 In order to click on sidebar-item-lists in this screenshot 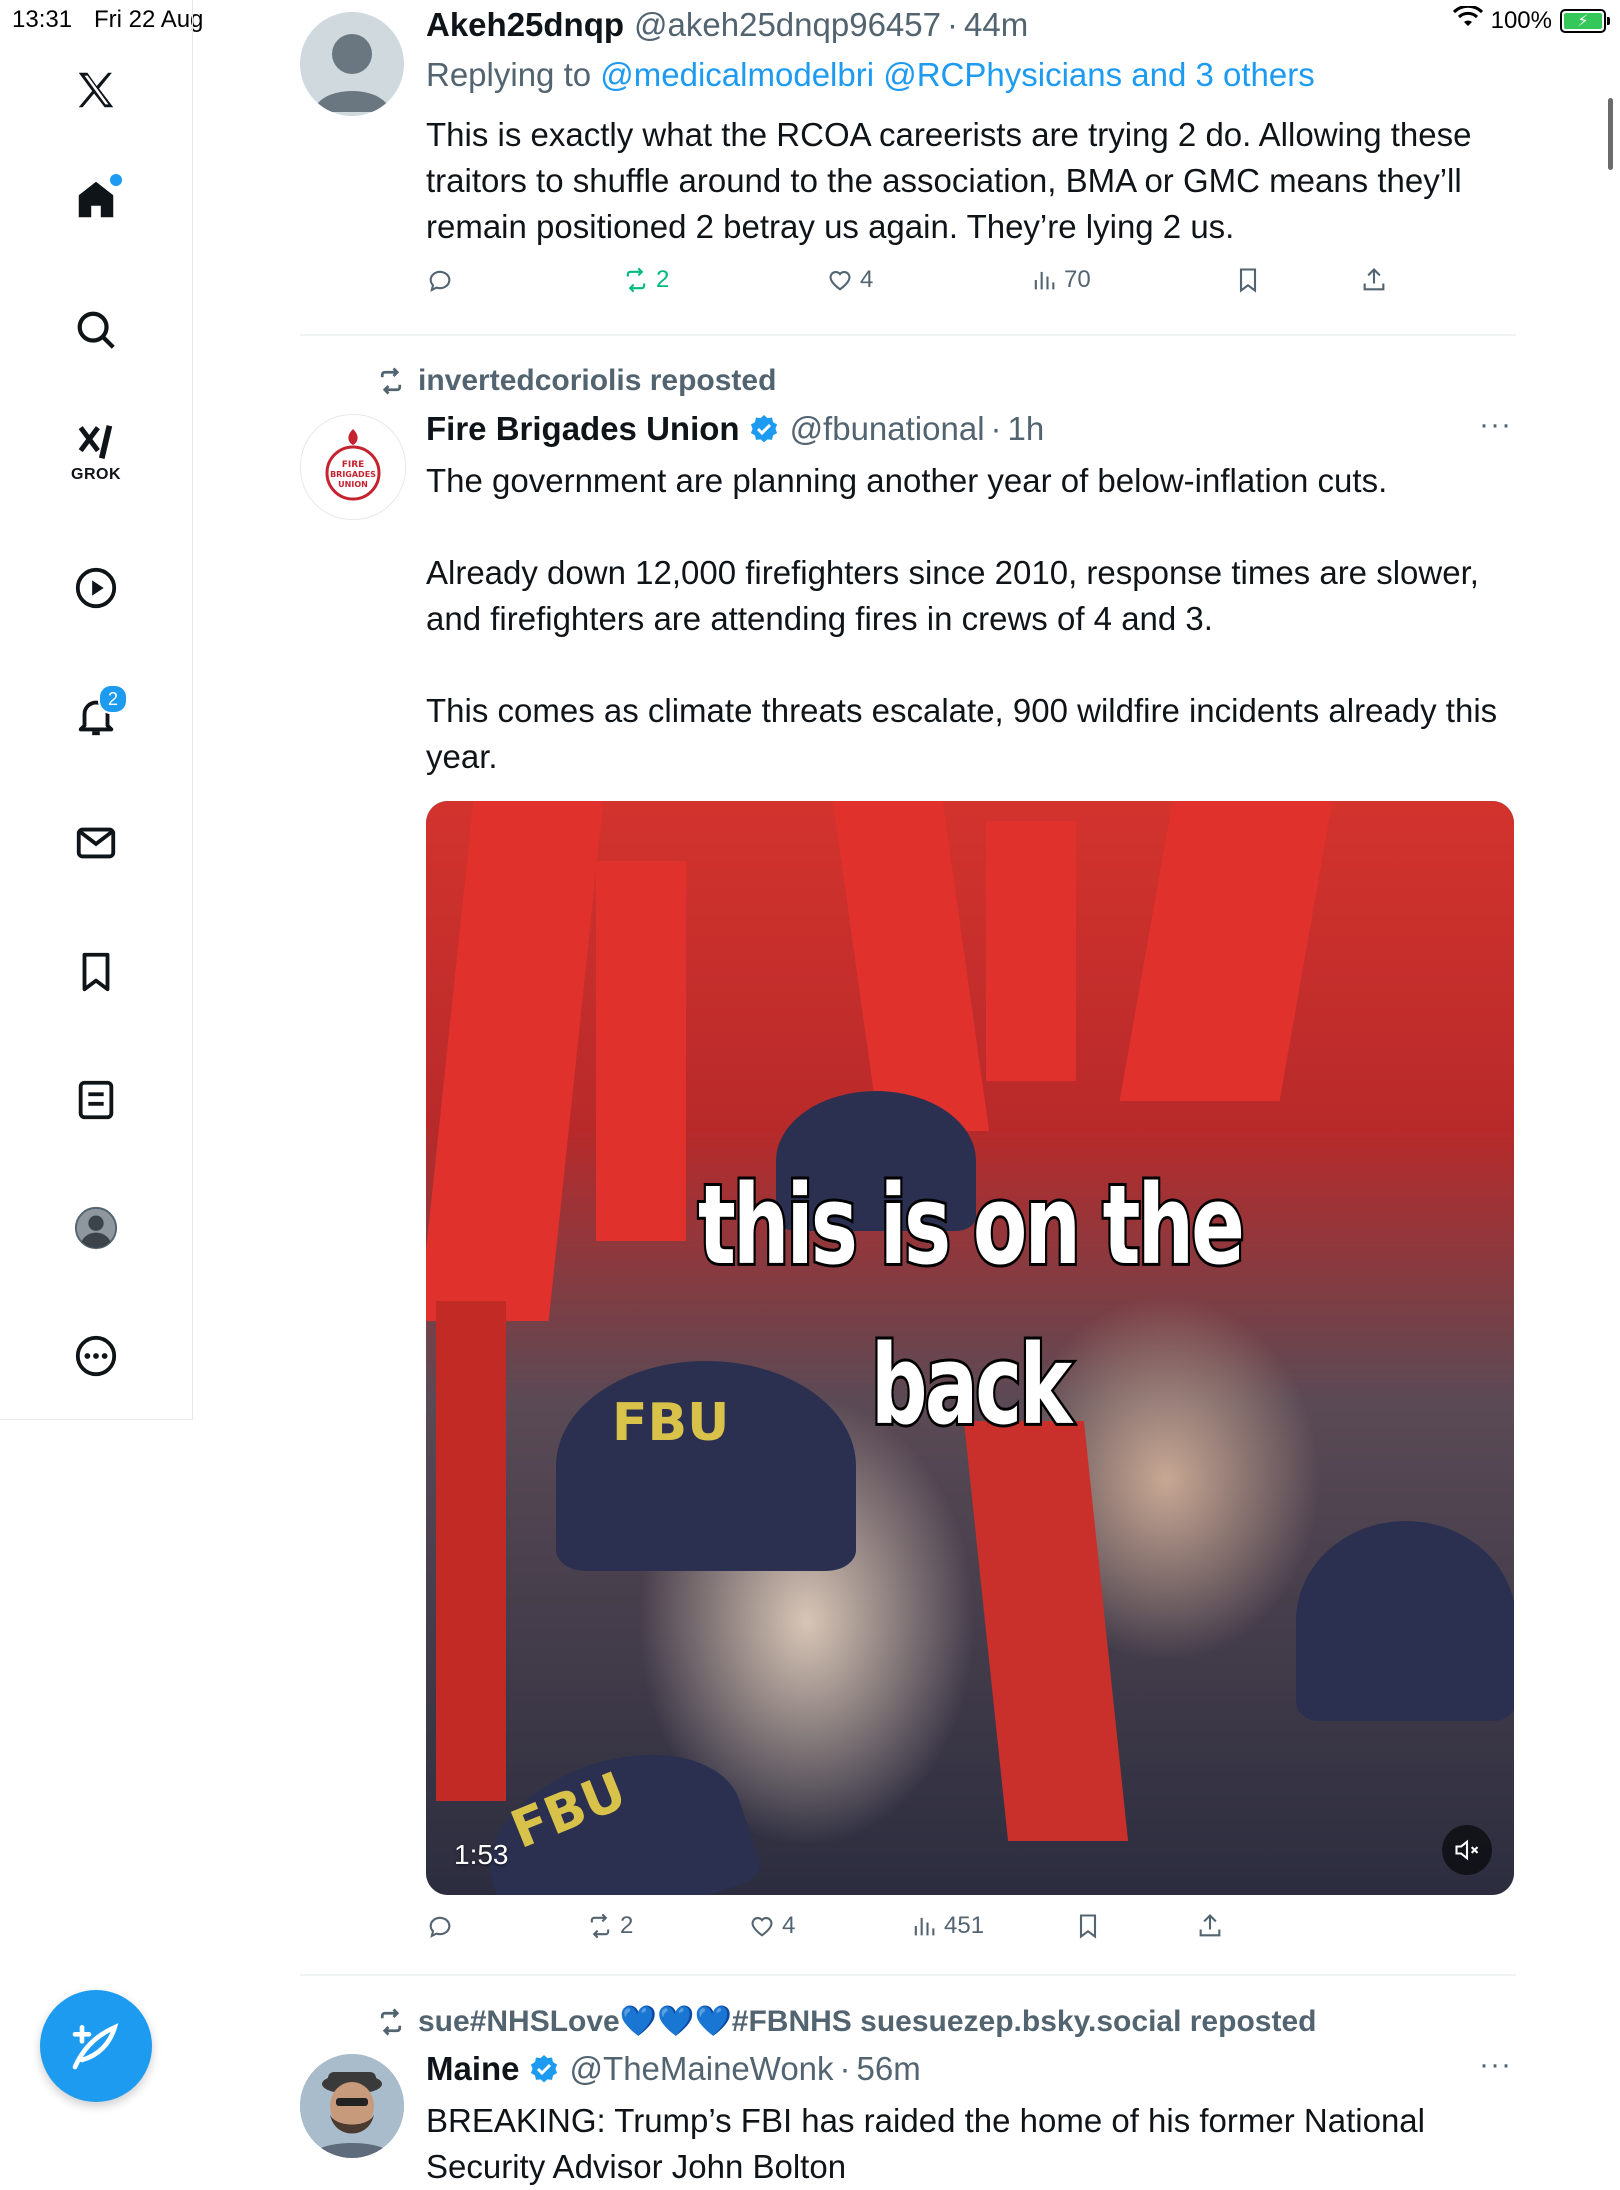, I will do `click(96, 1100)`.